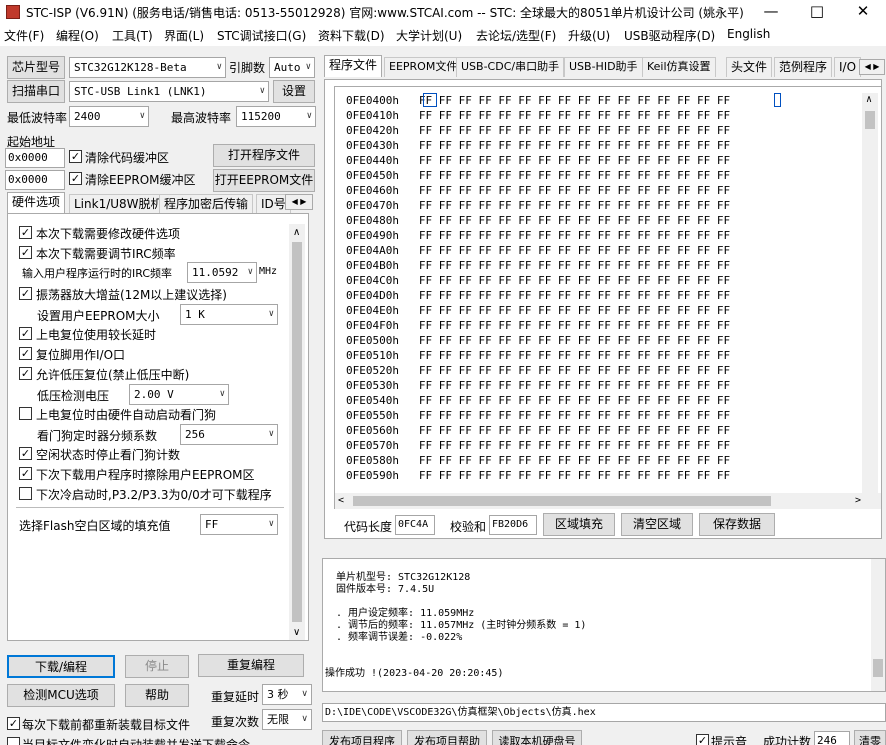 The image size is (886, 745). I want to click on scroll-down-icon: ∨, so click(296, 633).